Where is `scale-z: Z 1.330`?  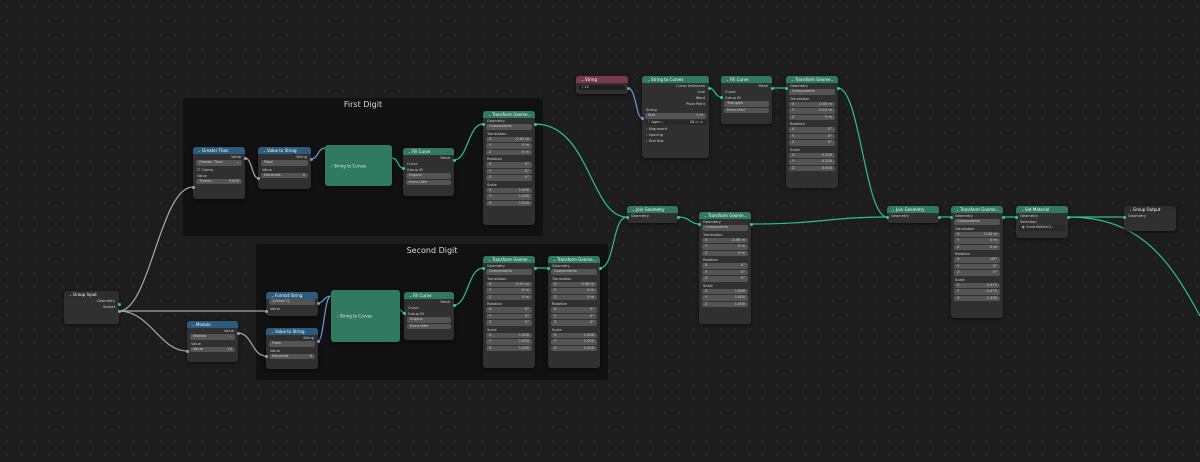
scale-z: Z 1.330 is located at coordinates (977, 298).